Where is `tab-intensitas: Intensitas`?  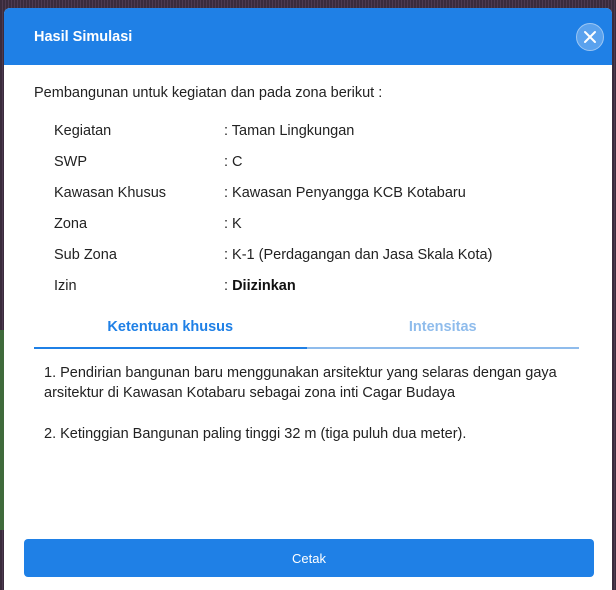 tab-intensitas: Intensitas is located at coordinates (442, 334).